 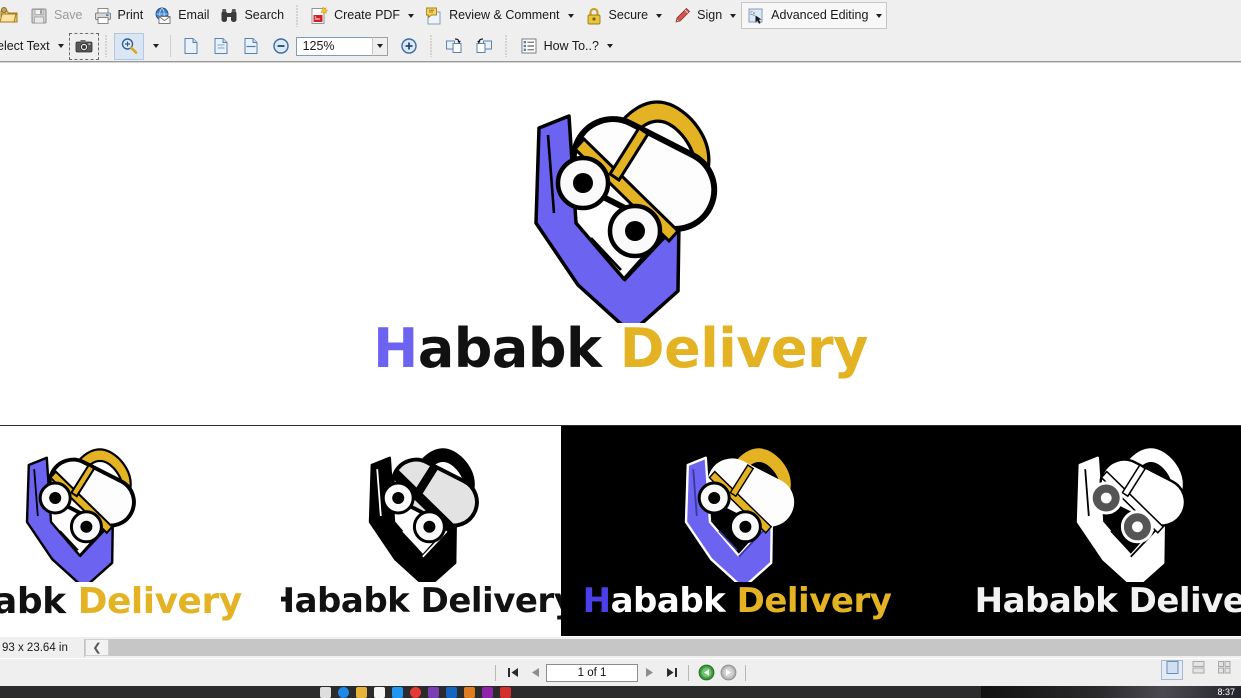 What do you see at coordinates (1172, 670) in the screenshot?
I see `single-page-view-button` at bounding box center [1172, 670].